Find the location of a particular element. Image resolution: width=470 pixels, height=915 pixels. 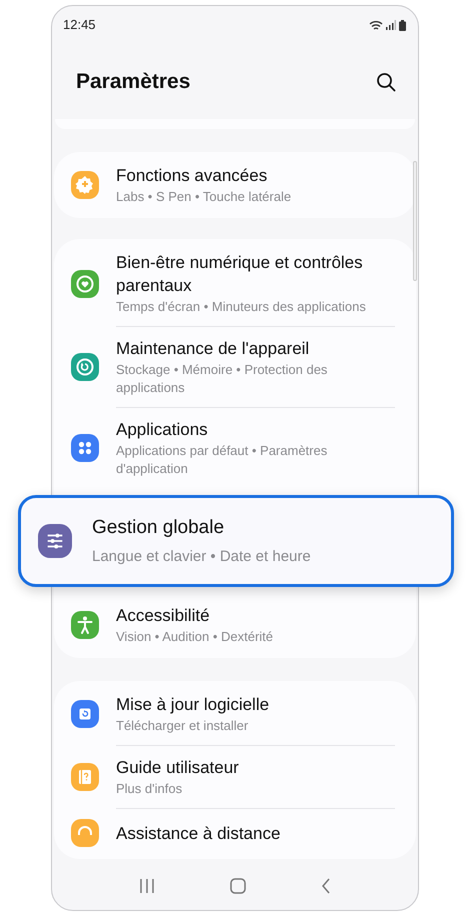

item-title: Accessibilité is located at coordinates (163, 616).